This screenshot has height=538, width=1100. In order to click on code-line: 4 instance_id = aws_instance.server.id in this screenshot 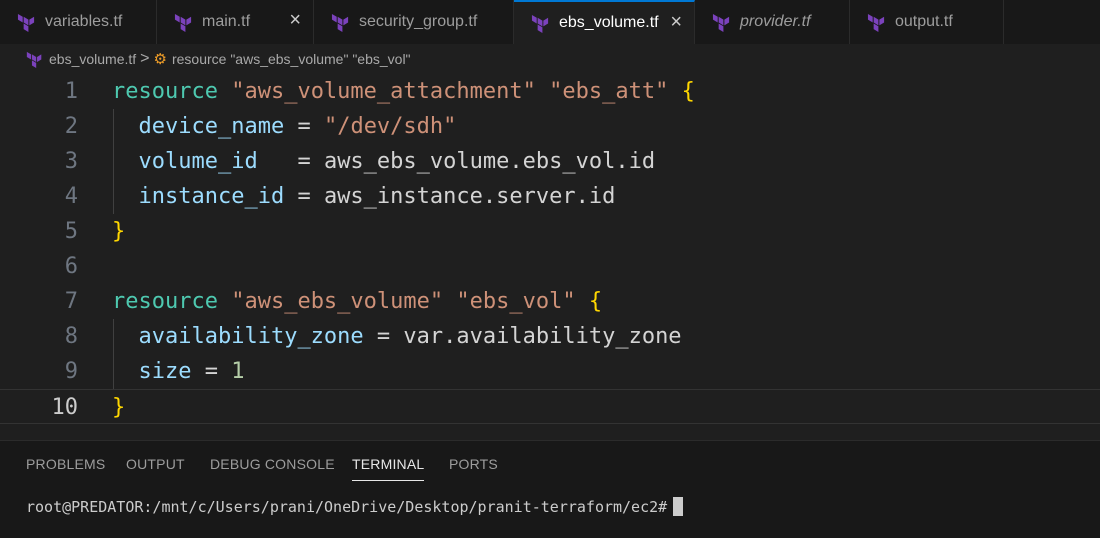, I will do `click(550, 196)`.